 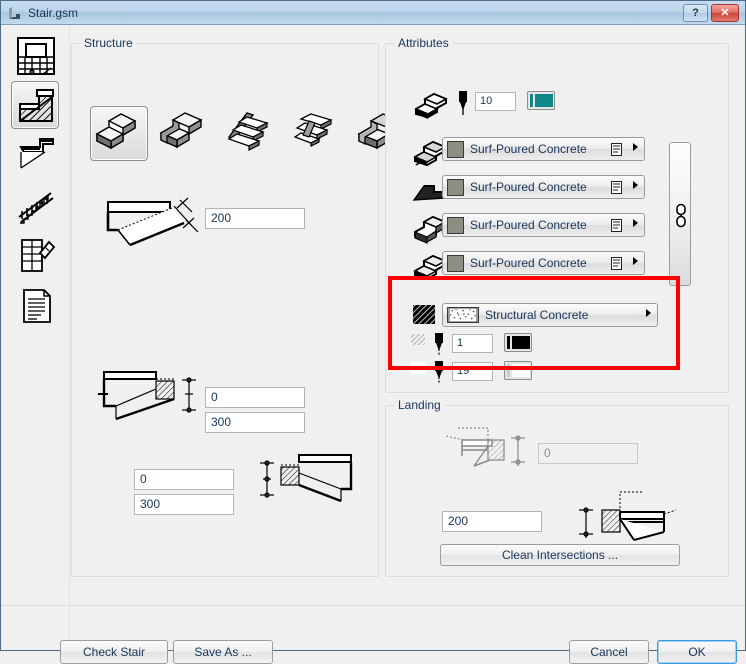 What do you see at coordinates (423, 43) in the screenshot?
I see `attributes-group-title: Attributes` at bounding box center [423, 43].